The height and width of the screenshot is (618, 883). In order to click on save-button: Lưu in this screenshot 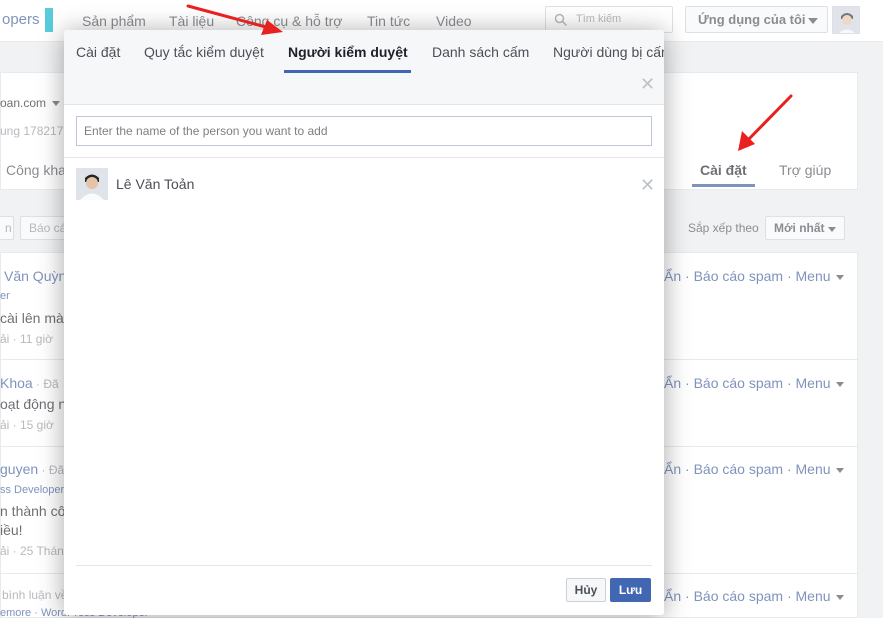, I will do `click(630, 590)`.